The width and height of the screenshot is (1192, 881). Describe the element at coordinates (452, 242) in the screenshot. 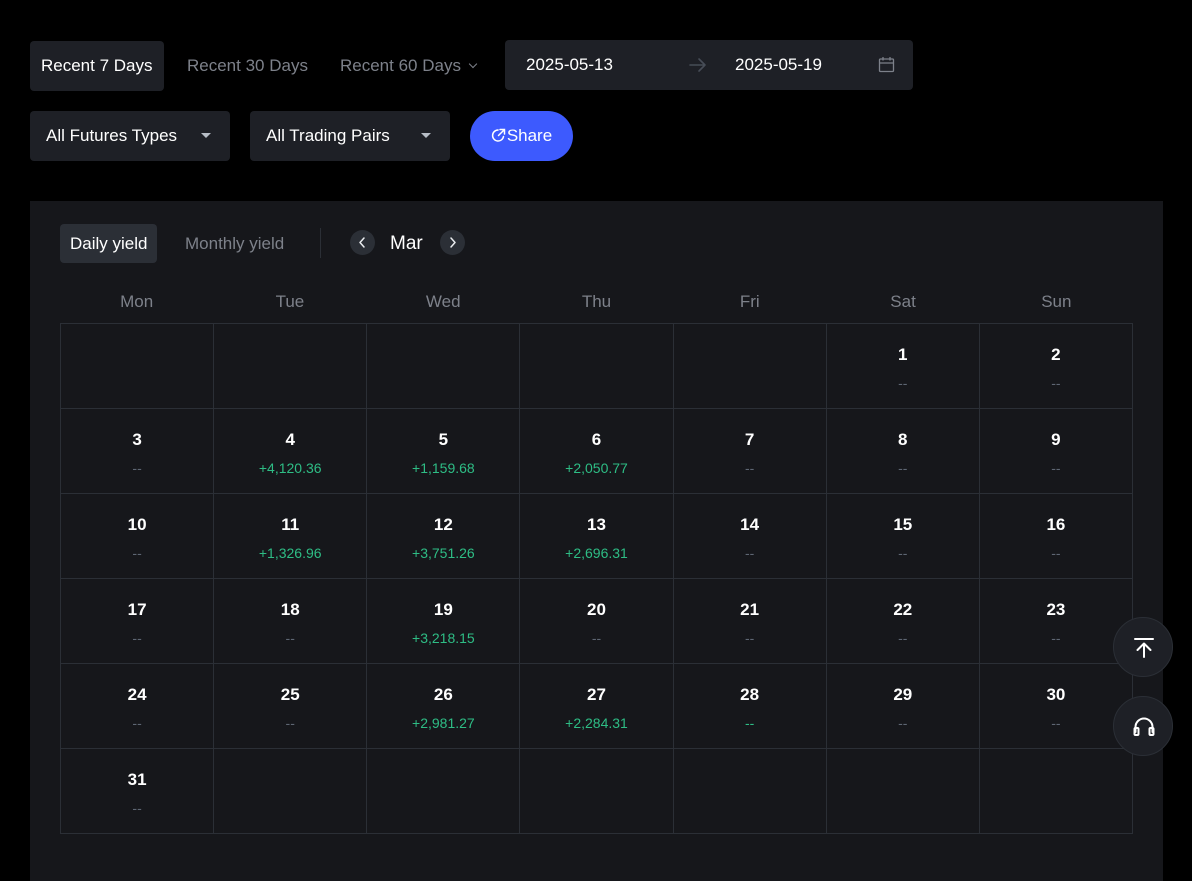

I see `next-month-button` at that location.